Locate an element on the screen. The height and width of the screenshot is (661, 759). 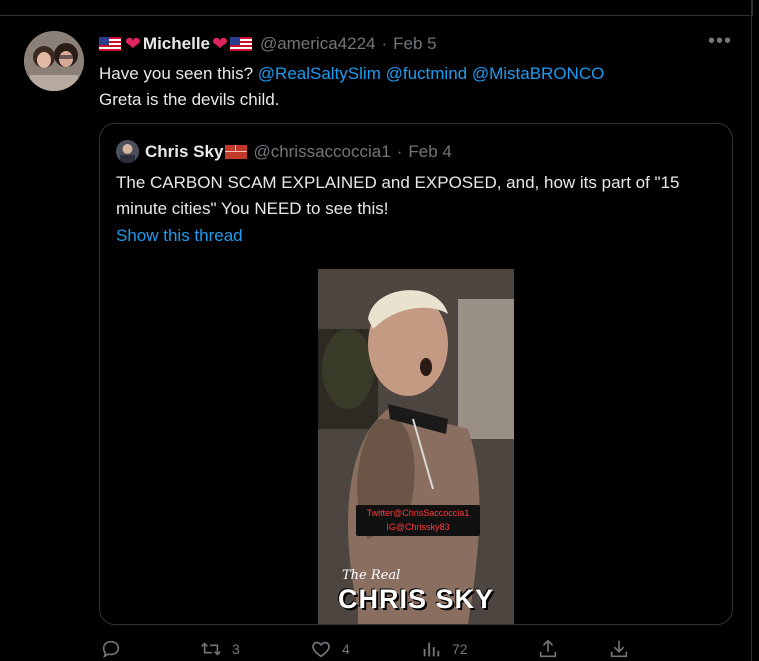
quoted-avatar is located at coordinates (127, 151).